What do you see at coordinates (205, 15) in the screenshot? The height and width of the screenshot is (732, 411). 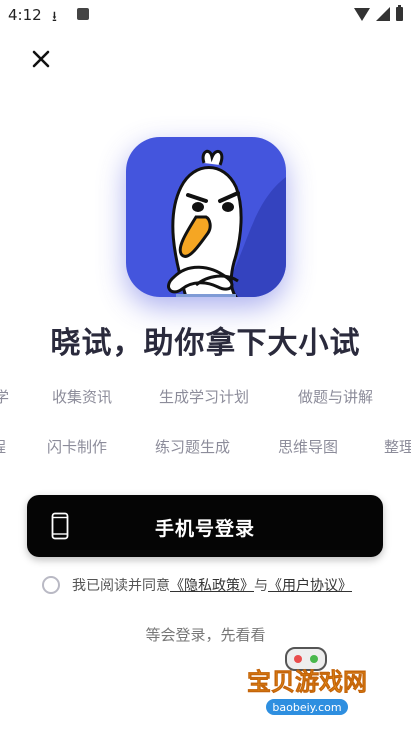 I see `status-bar: 4:12 ⭳` at bounding box center [205, 15].